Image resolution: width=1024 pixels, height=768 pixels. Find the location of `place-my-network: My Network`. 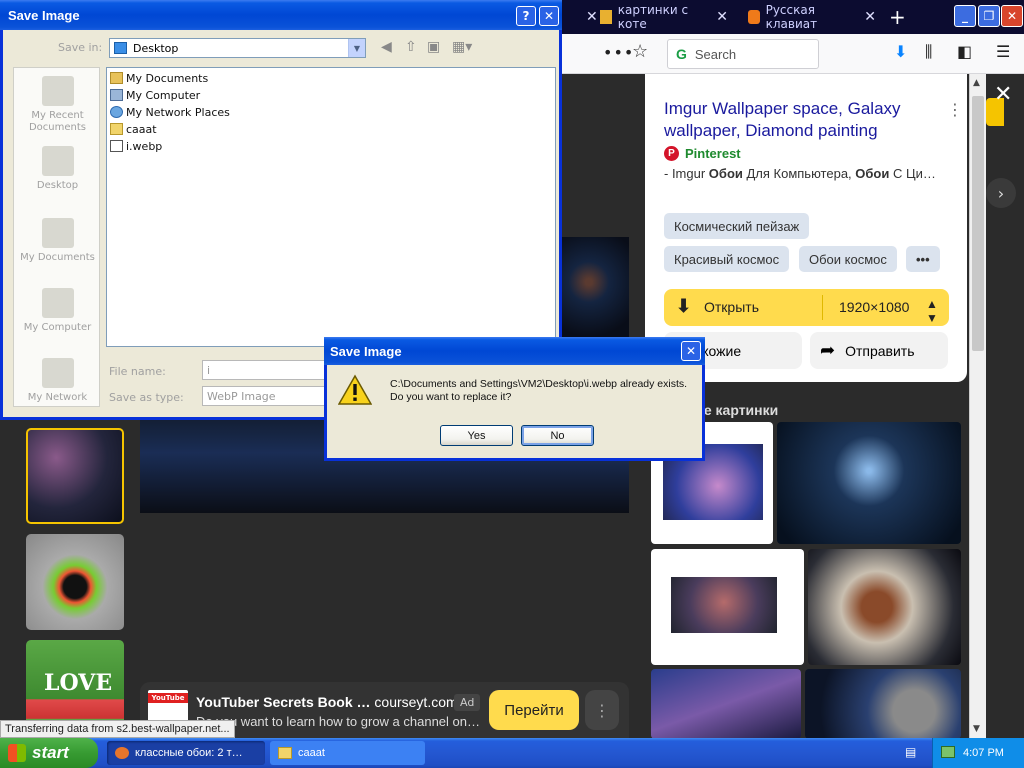

place-my-network: My Network is located at coordinates (57, 381).